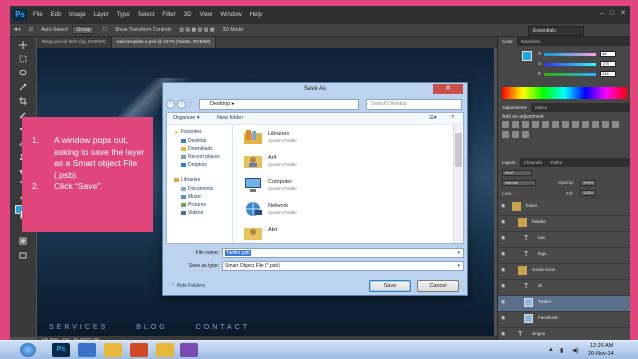  What do you see at coordinates (23, 255) in the screenshot?
I see `screen-mode-icon` at bounding box center [23, 255].